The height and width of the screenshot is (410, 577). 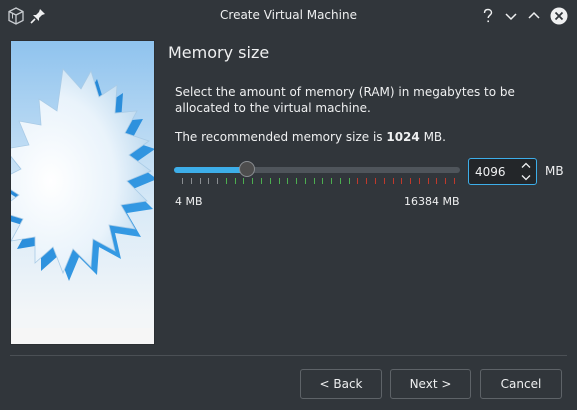 I want to click on close-icon, so click(x=559, y=16).